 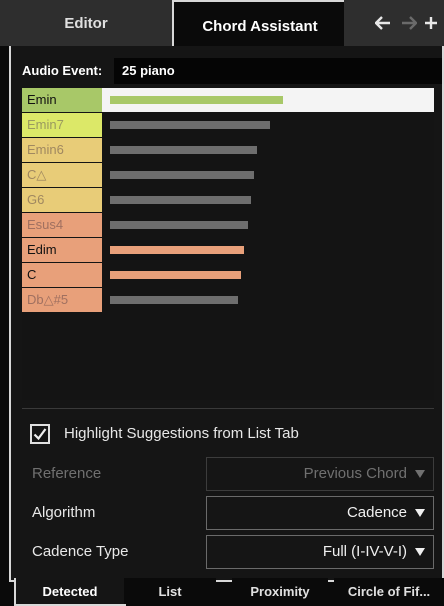 I want to click on reference-label: Reference, so click(x=67, y=473).